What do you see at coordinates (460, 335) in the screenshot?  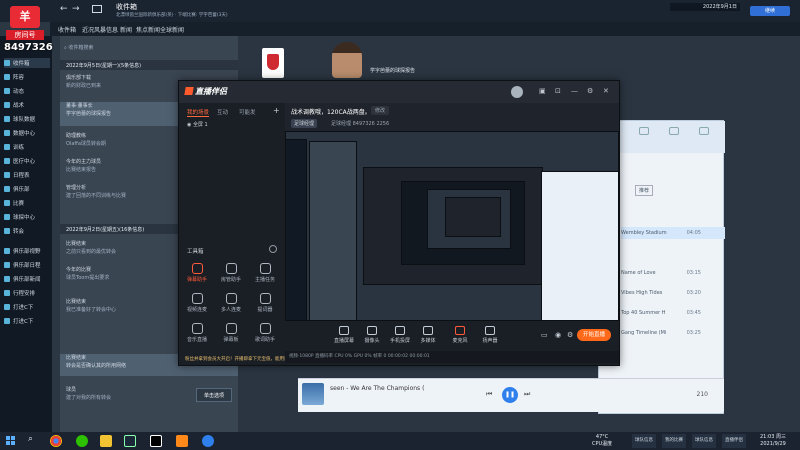 I see `microphone-button: 麦克风` at bounding box center [460, 335].